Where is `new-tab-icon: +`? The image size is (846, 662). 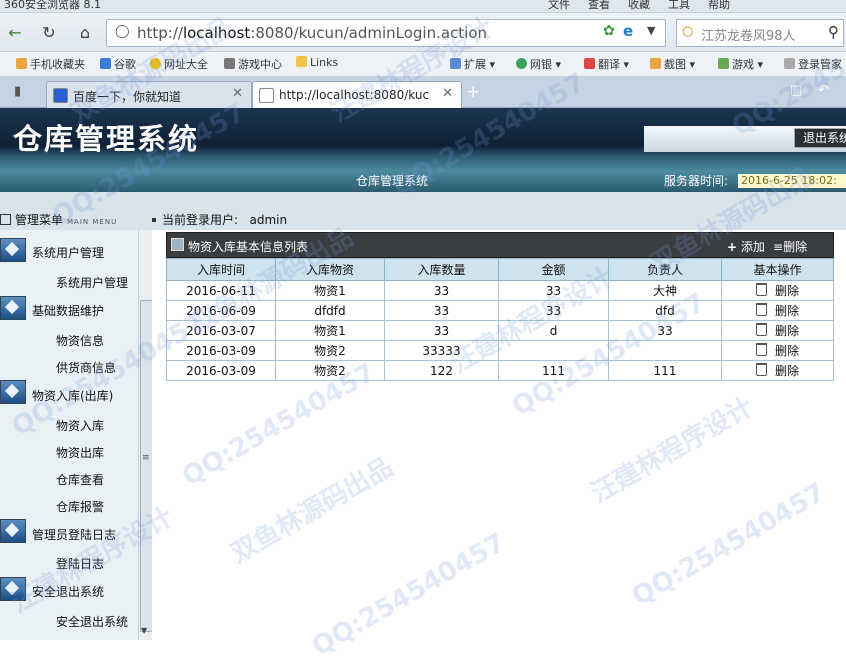
new-tab-icon: + is located at coordinates (473, 92).